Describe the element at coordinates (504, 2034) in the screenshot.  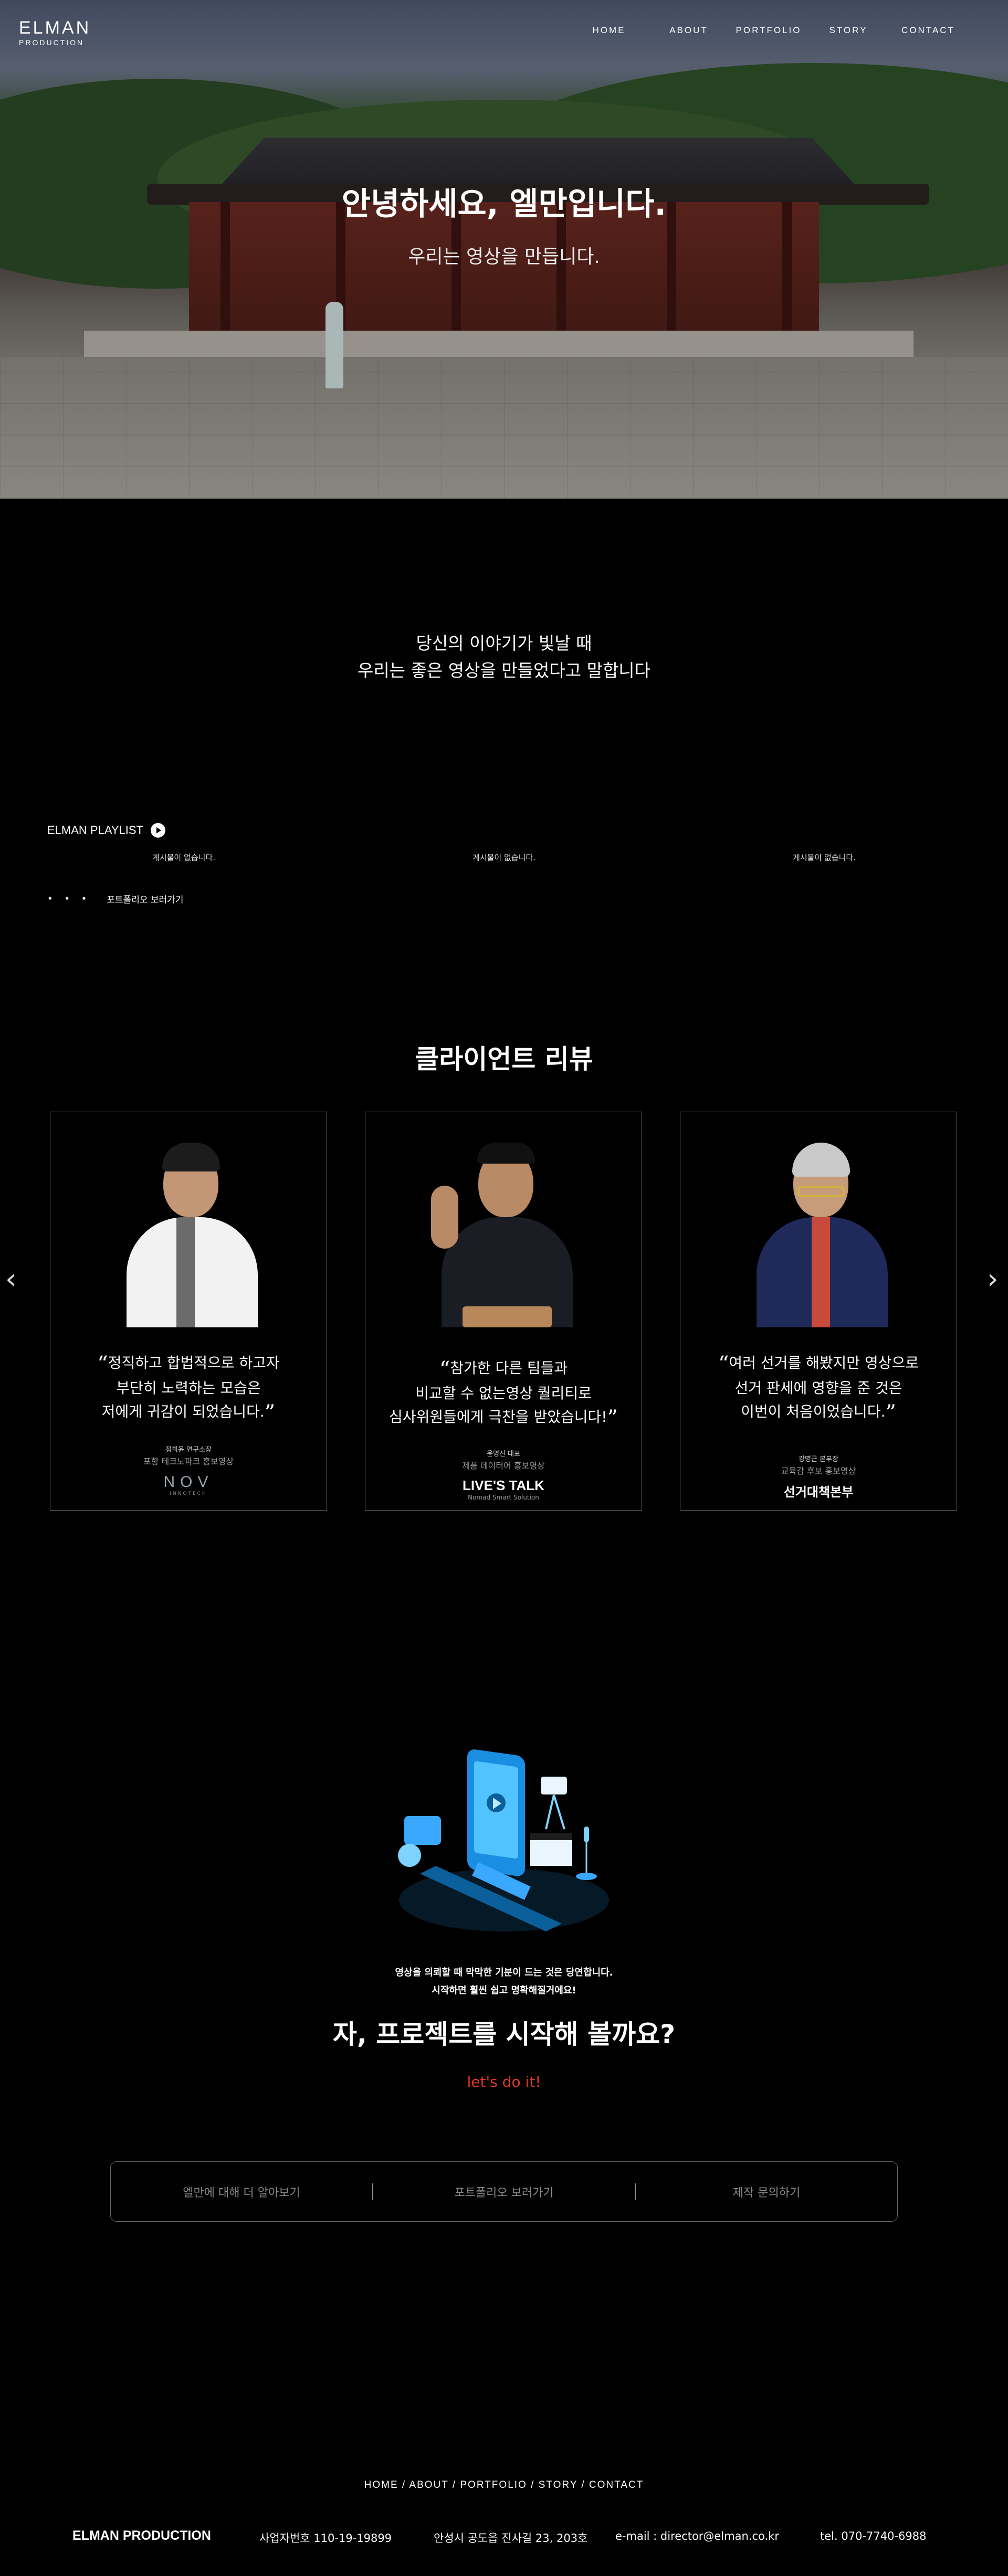
I see `cta-title: 자, 프로젝트를 시작해 볼까요?` at that location.